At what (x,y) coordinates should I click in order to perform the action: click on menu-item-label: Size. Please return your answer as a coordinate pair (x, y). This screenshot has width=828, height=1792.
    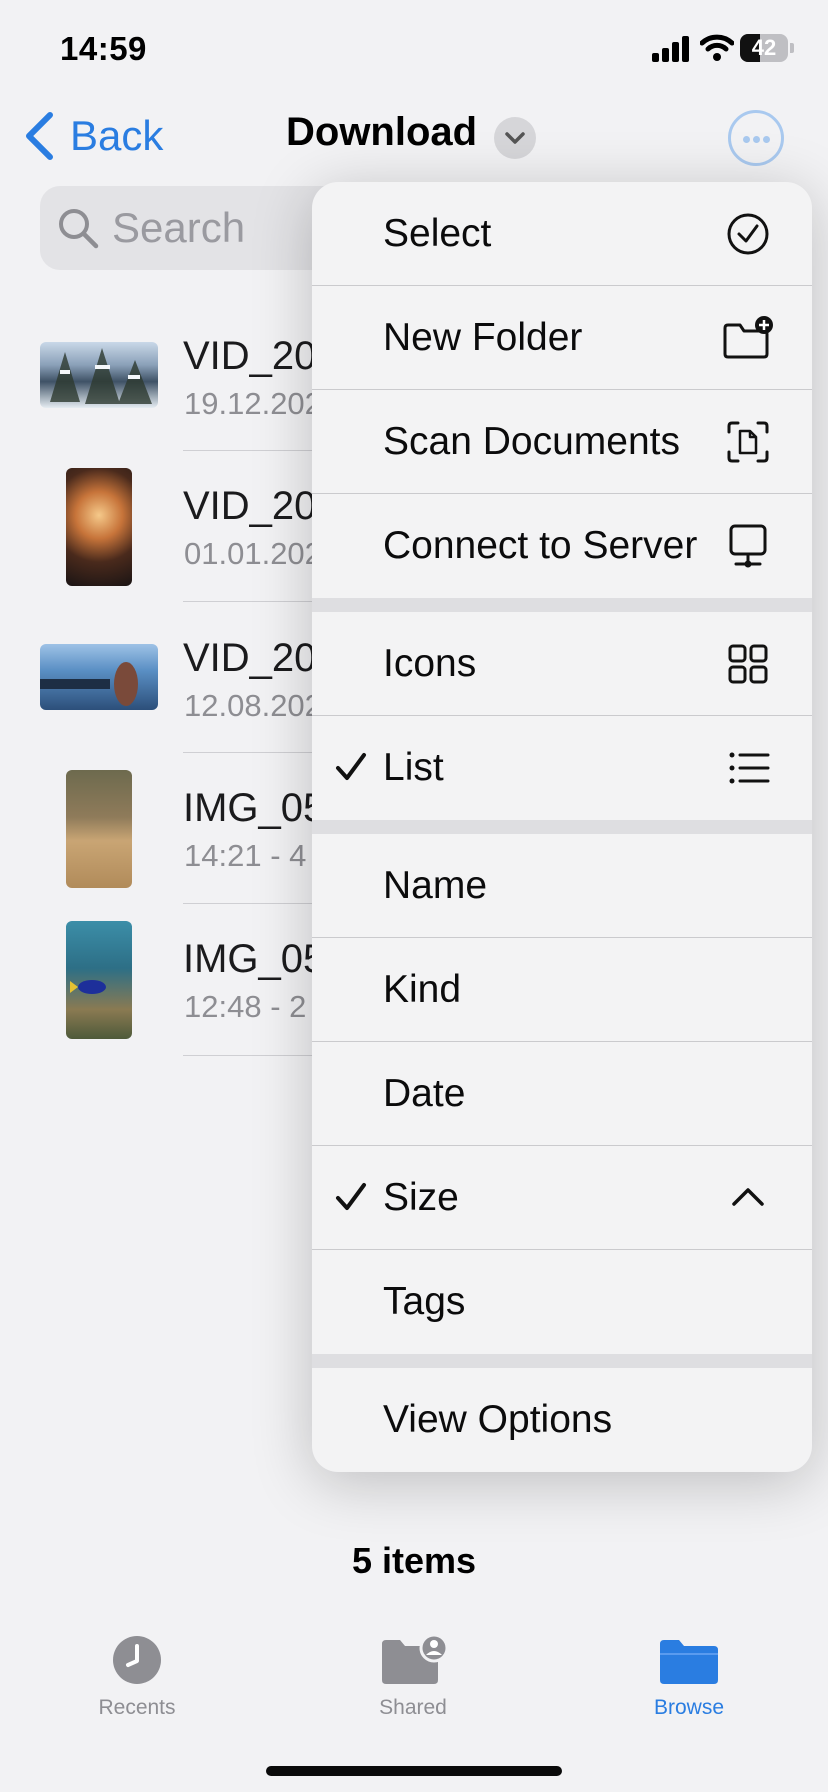
    Looking at the image, I should click on (421, 1197).